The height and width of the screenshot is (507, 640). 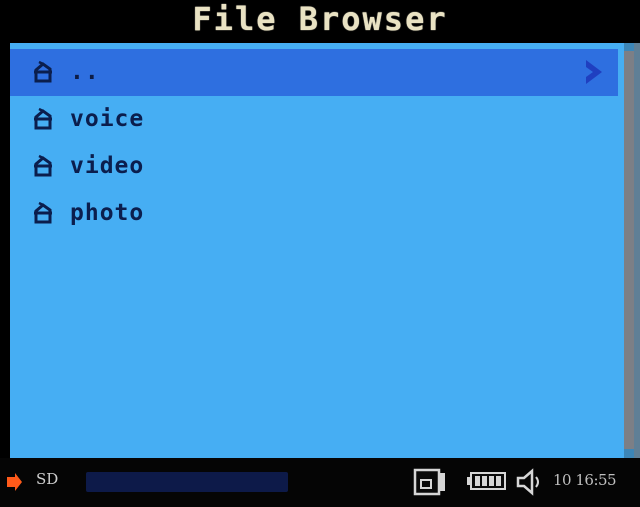 What do you see at coordinates (85, 72) in the screenshot?
I see `list-item-label: ..` at bounding box center [85, 72].